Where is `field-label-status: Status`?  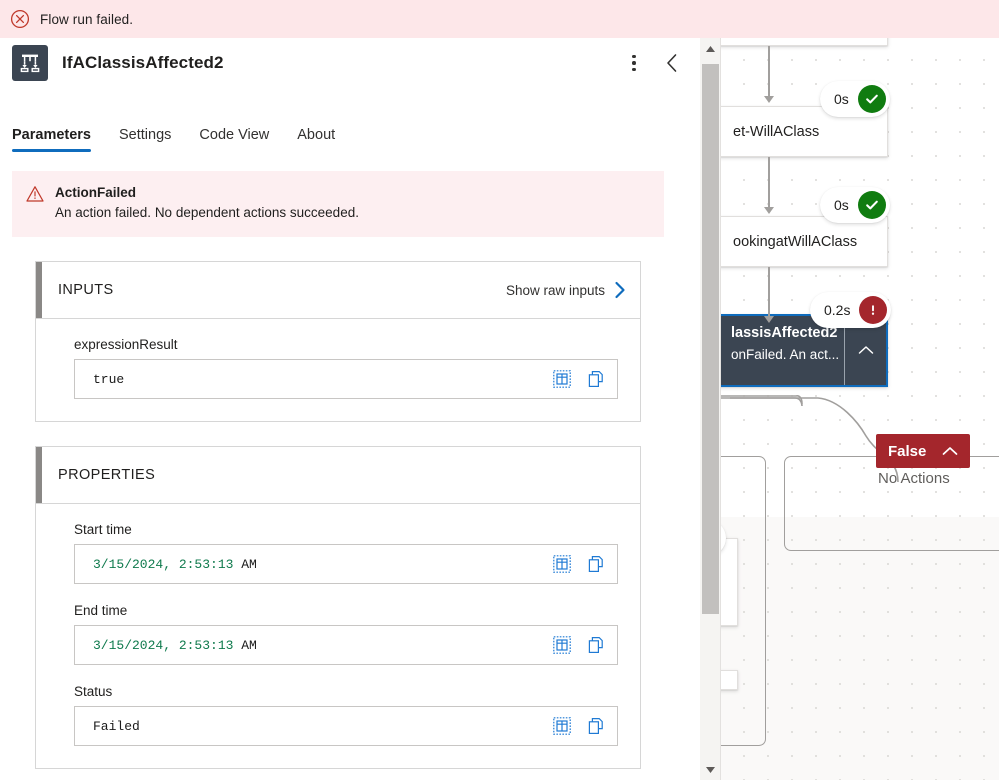
field-label-status: Status is located at coordinates (93, 692).